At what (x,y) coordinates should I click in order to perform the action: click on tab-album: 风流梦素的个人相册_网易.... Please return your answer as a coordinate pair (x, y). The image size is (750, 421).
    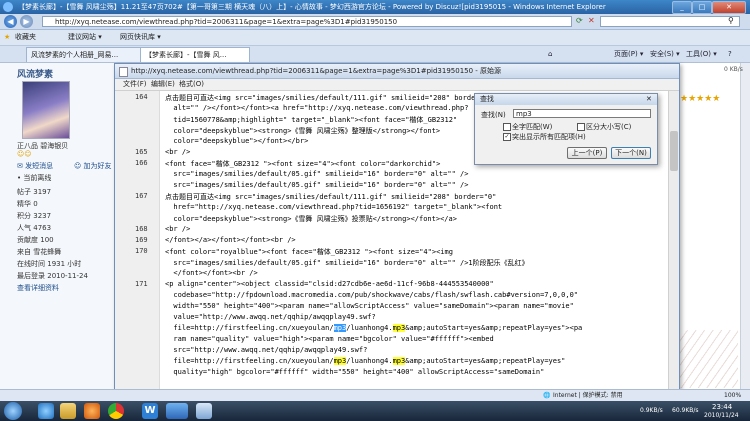
    Looking at the image, I should click on (86, 54).